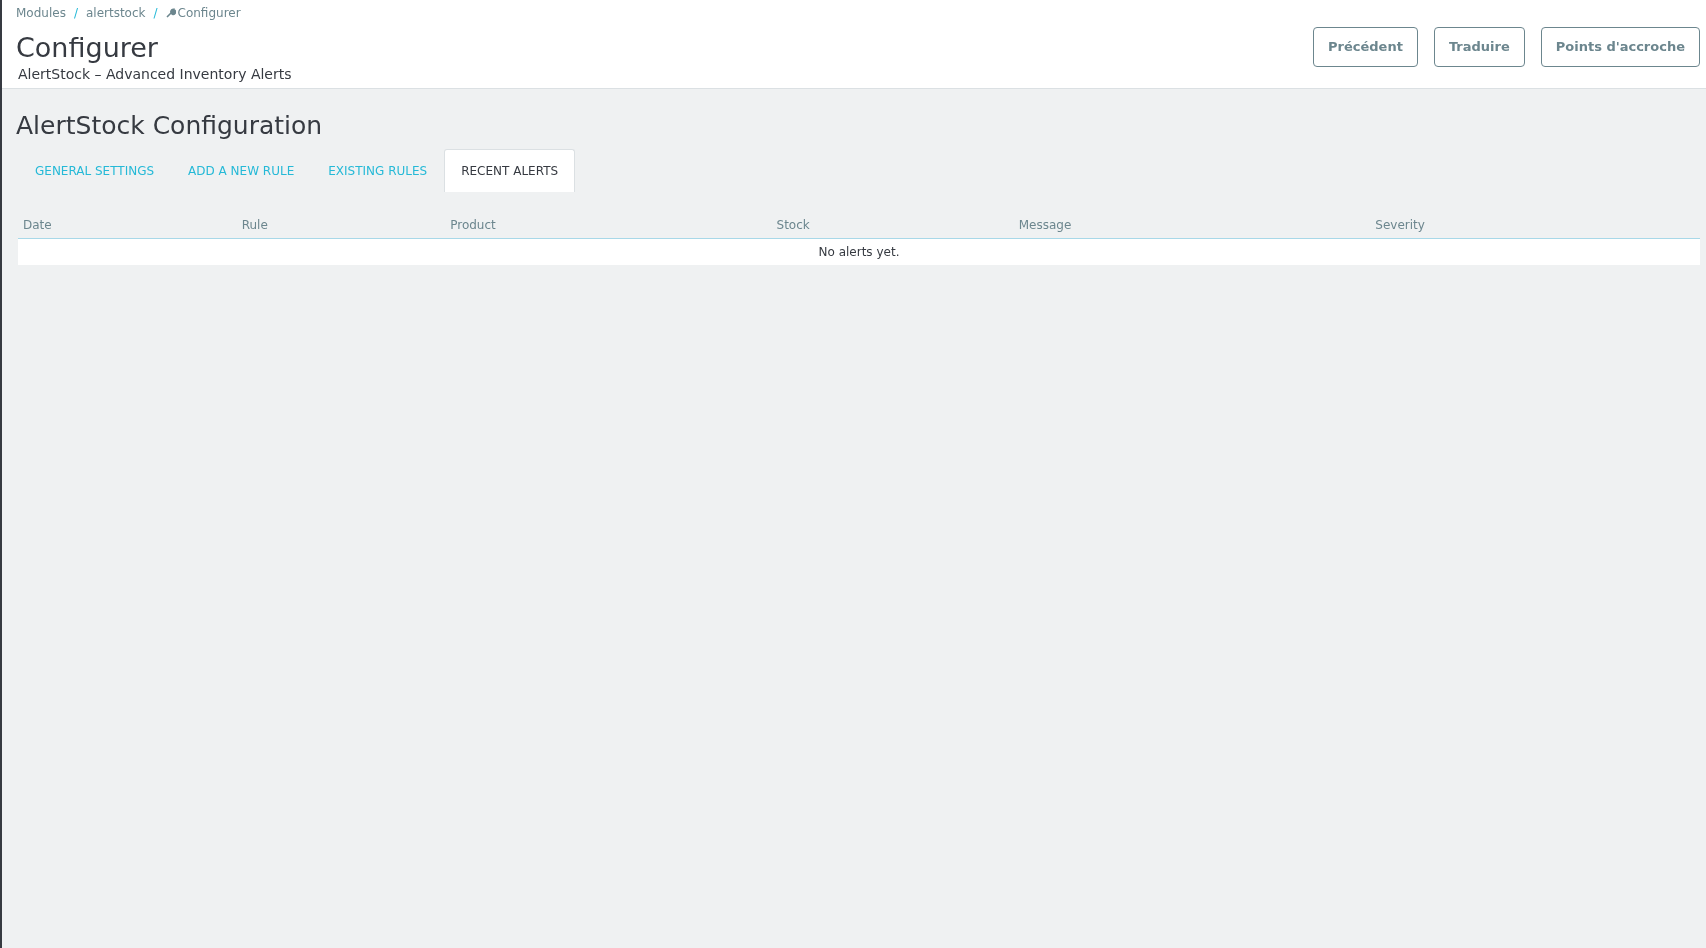 This screenshot has height=948, width=1706. Describe the element at coordinates (859, 251) in the screenshot. I see `empty-table-message: No alerts yet.` at that location.